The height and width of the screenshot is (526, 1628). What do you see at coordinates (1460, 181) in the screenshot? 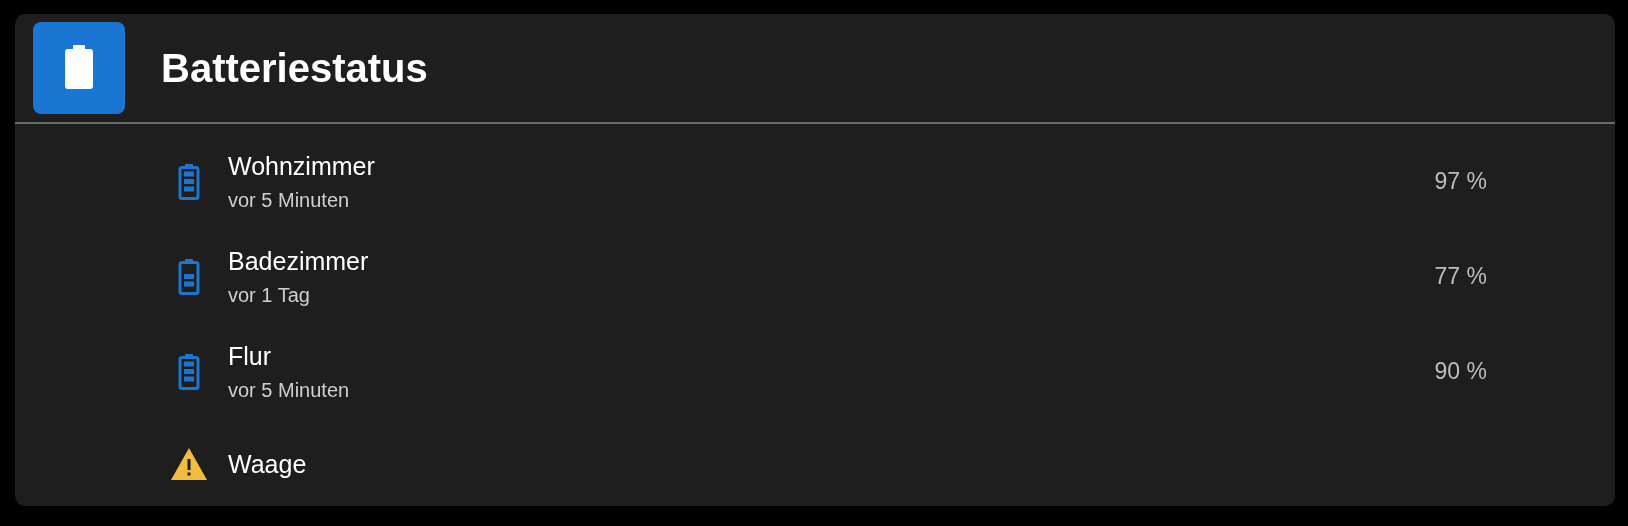
I see `battery-percentage: 97 %` at bounding box center [1460, 181].